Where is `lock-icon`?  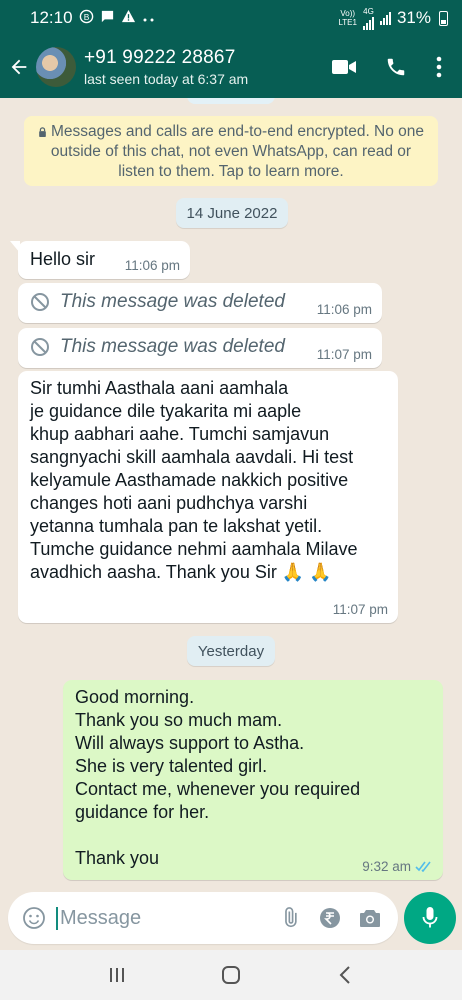 lock-icon is located at coordinates (42, 132).